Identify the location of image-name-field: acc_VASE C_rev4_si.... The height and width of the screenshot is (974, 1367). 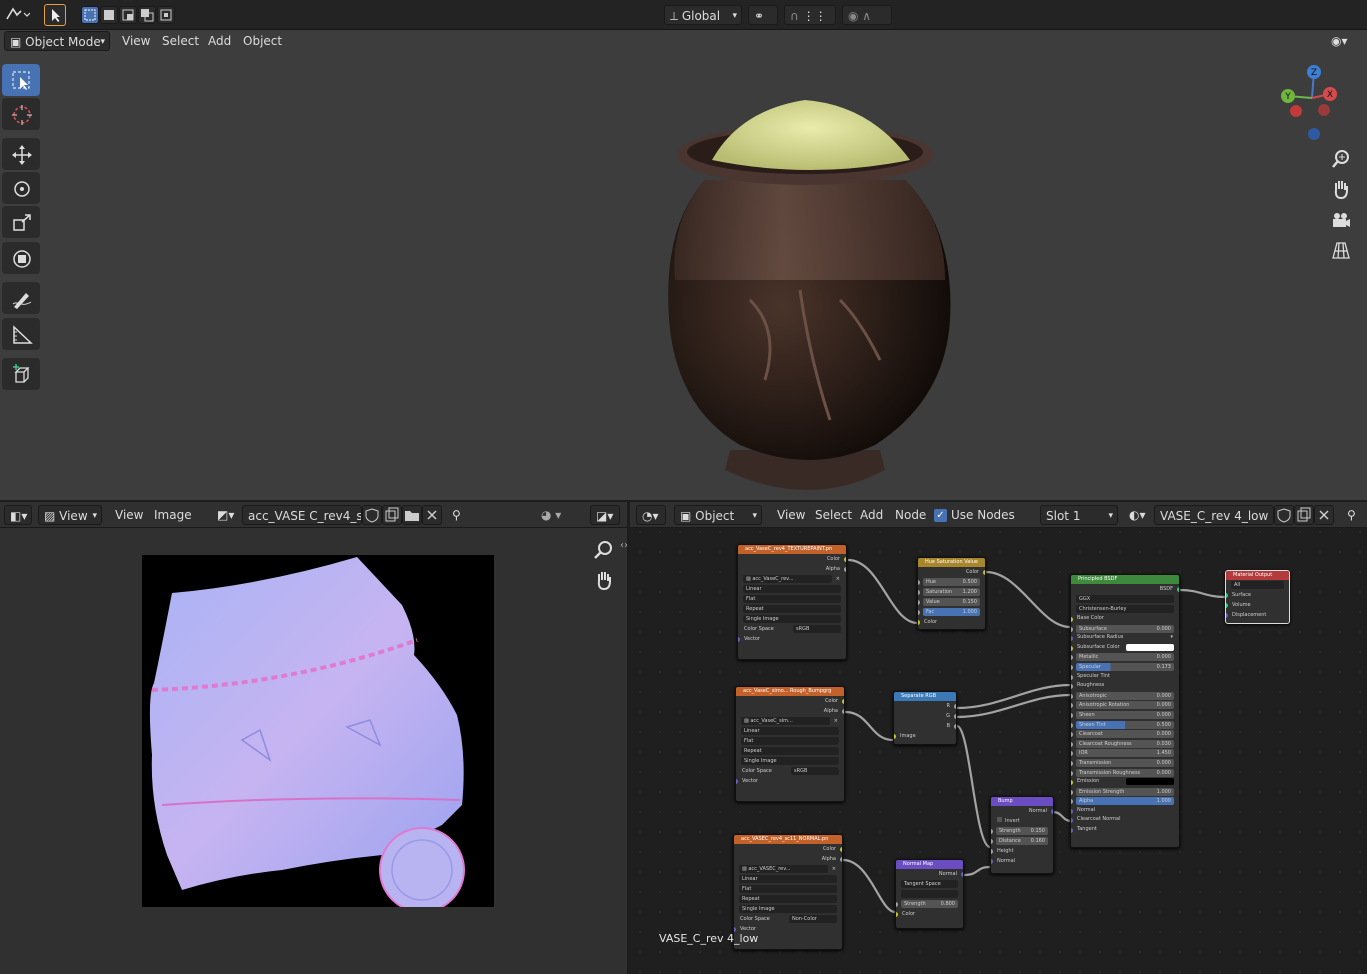
(302, 515).